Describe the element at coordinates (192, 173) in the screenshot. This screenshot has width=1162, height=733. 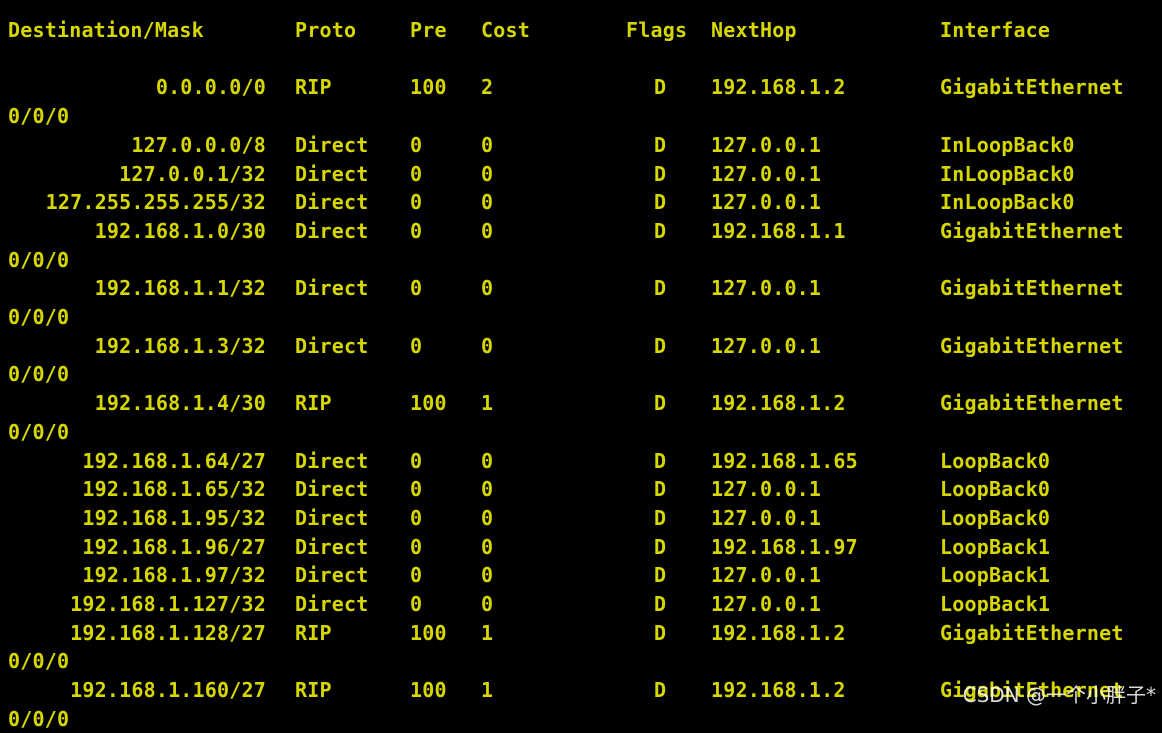
I see `route-destination: 127.0.0.1/32` at that location.